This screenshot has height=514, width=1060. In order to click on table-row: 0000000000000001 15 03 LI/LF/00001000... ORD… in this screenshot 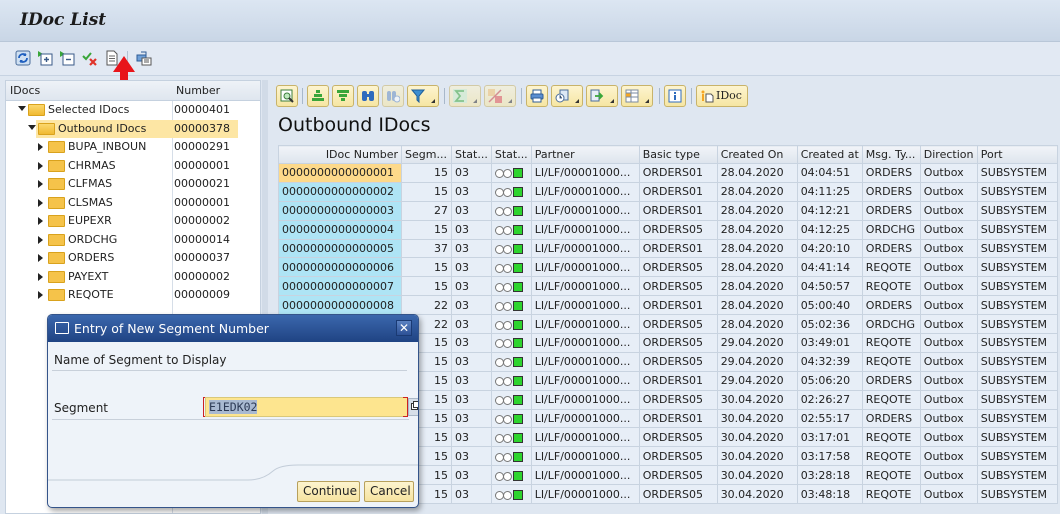, I will do `click(668, 173)`.